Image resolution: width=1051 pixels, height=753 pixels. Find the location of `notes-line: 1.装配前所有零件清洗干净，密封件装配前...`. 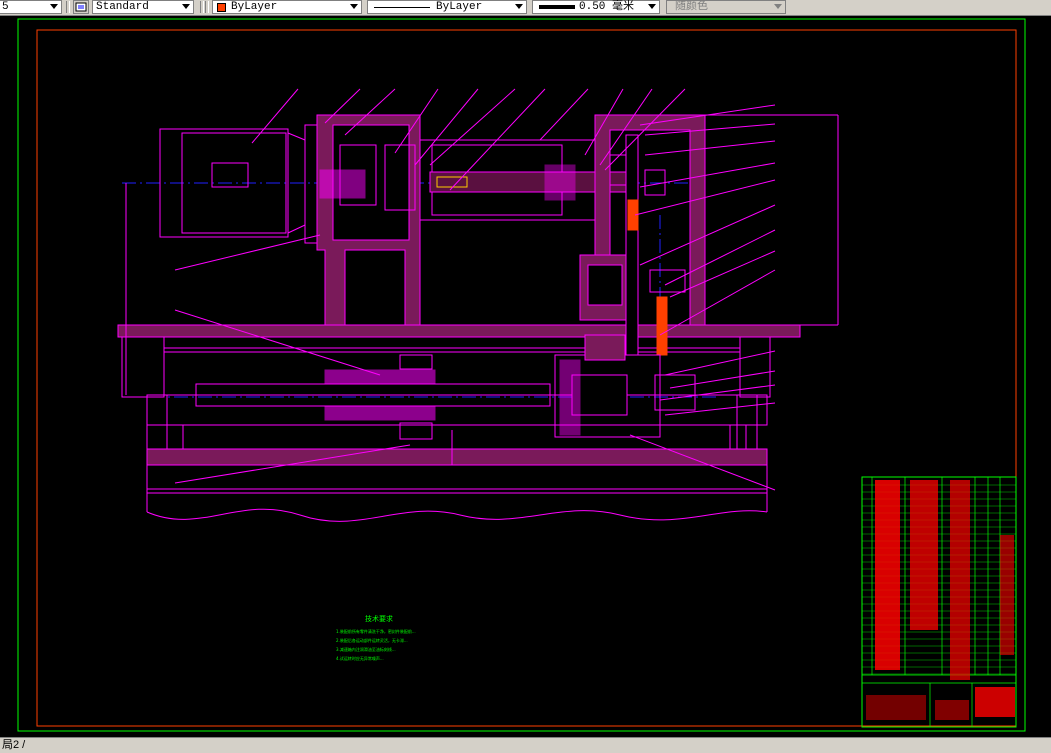

notes-line: 1.装配前所有零件清洗干净，密封件装配前... is located at coordinates (376, 631).